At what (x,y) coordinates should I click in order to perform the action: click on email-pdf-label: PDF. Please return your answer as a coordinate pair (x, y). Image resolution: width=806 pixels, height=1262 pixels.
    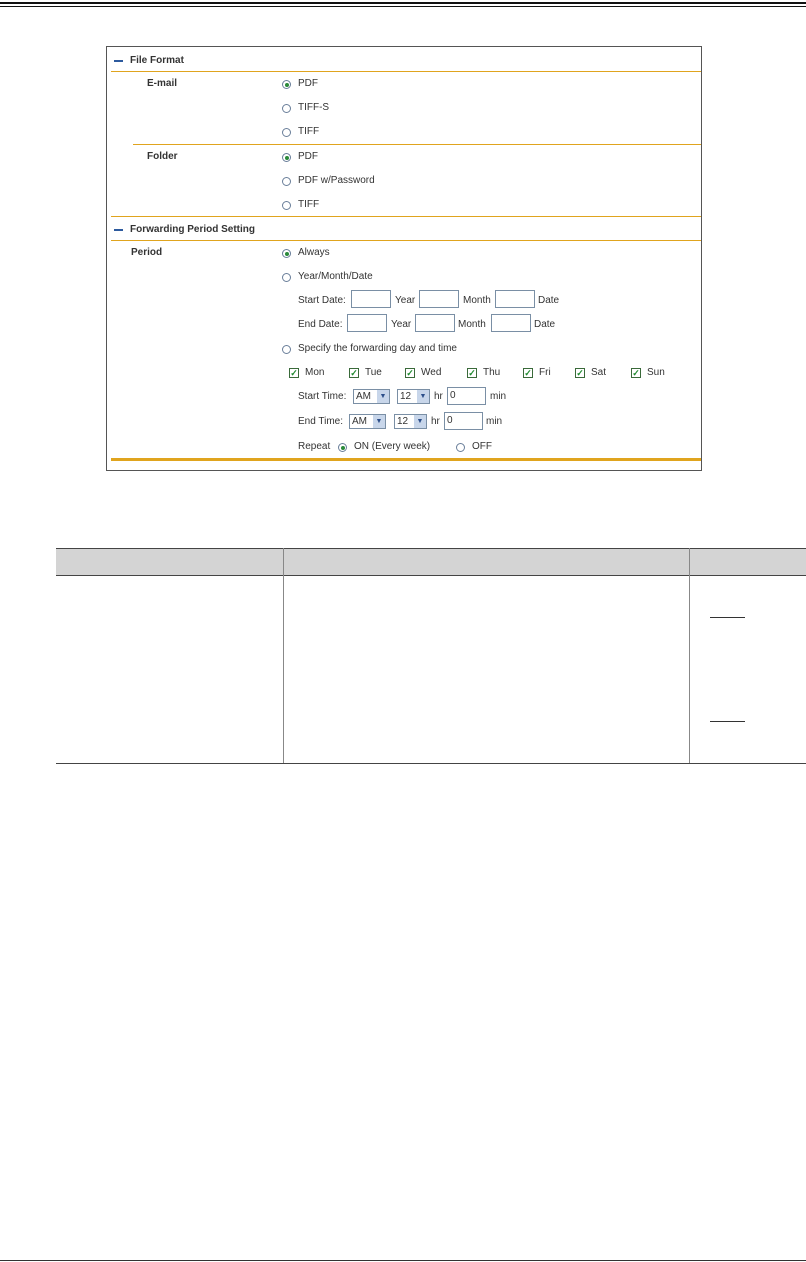
    Looking at the image, I should click on (308, 83).